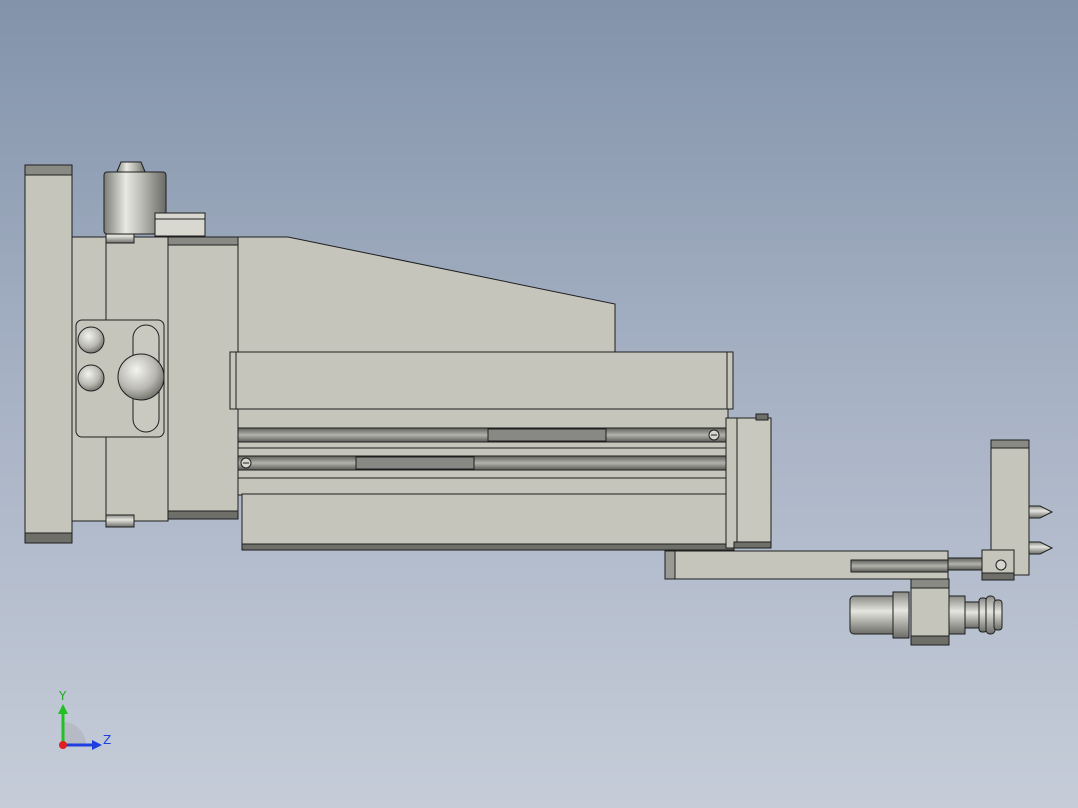  I want to click on triad-z-label: Z, so click(107, 740).